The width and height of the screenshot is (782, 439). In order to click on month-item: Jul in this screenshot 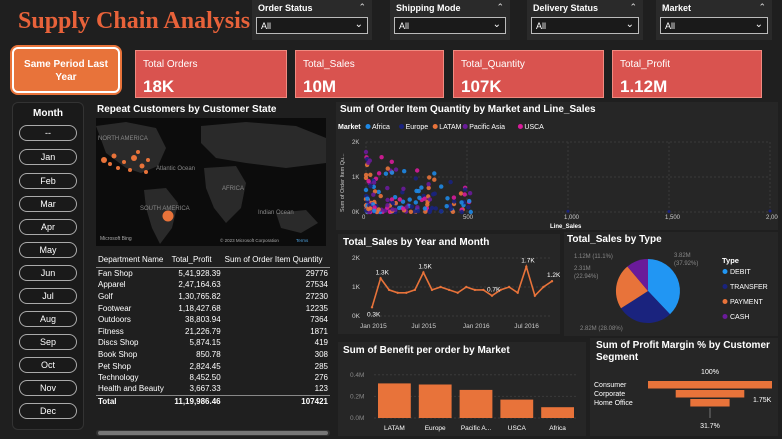, I will do `click(48, 296)`.